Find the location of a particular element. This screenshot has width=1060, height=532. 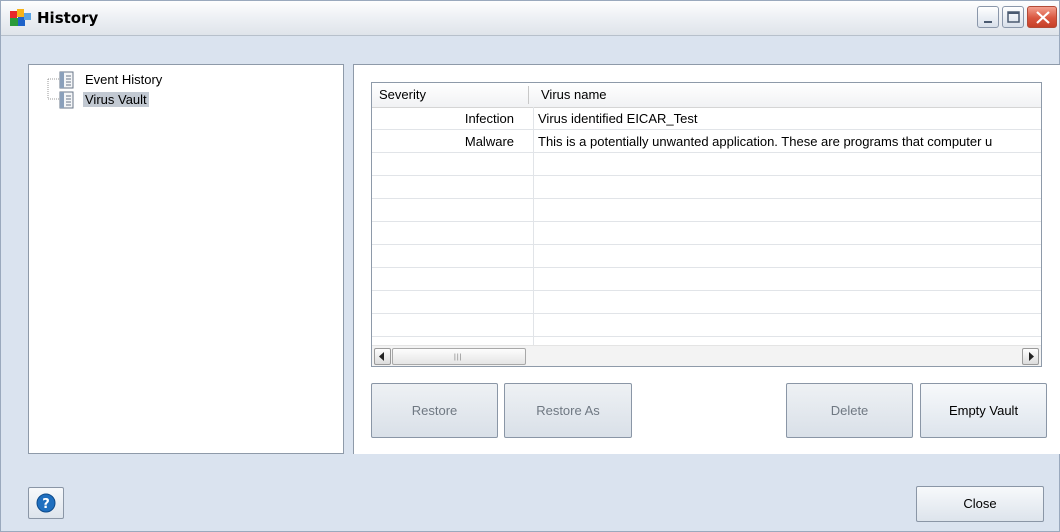

help-icon: ? is located at coordinates (46, 503).